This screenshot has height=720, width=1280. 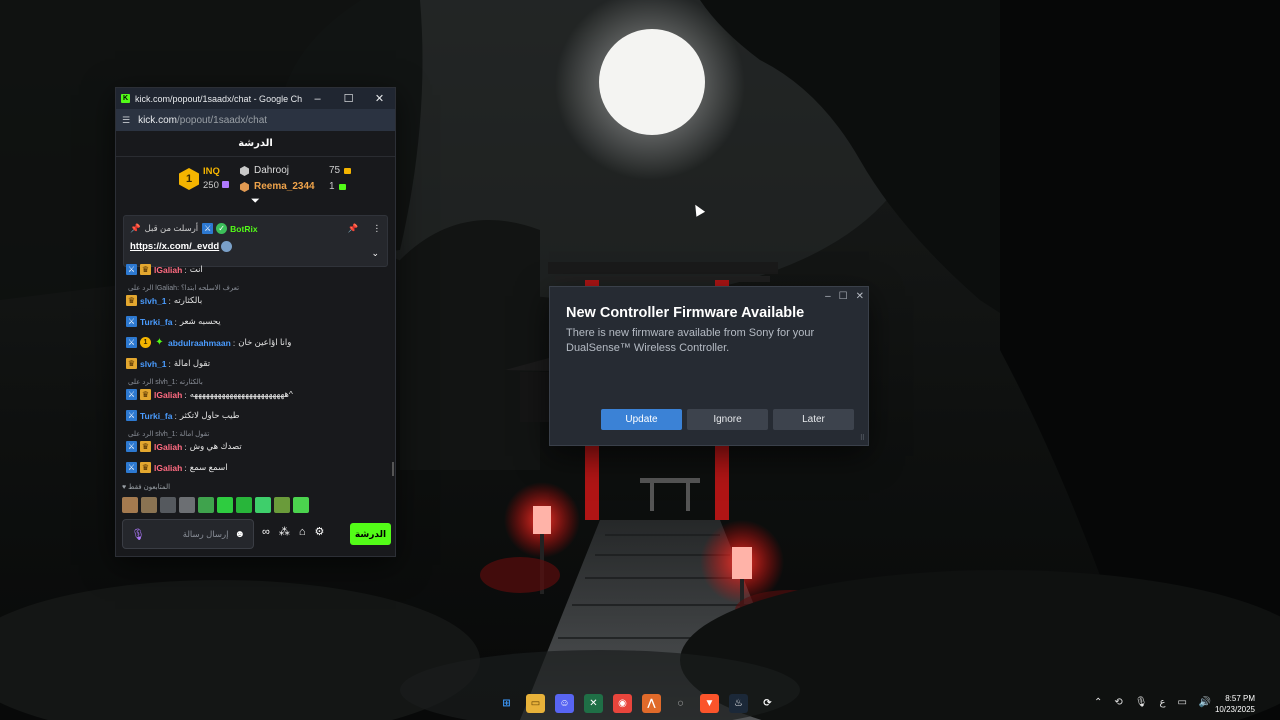 I want to click on chat-message: ⚔ 1 ✦ abdulraahmaan: وانا اؤاعين خان, so click(x=257, y=342).